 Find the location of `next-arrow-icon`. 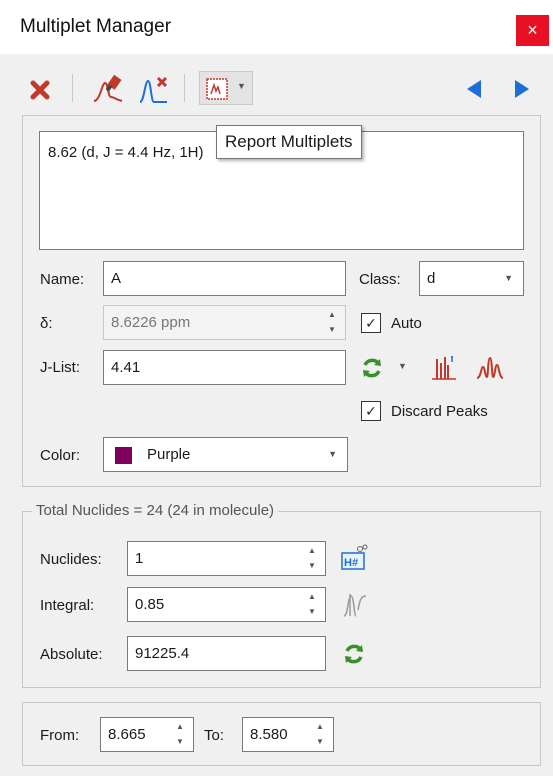

next-arrow-icon is located at coordinates (522, 89).